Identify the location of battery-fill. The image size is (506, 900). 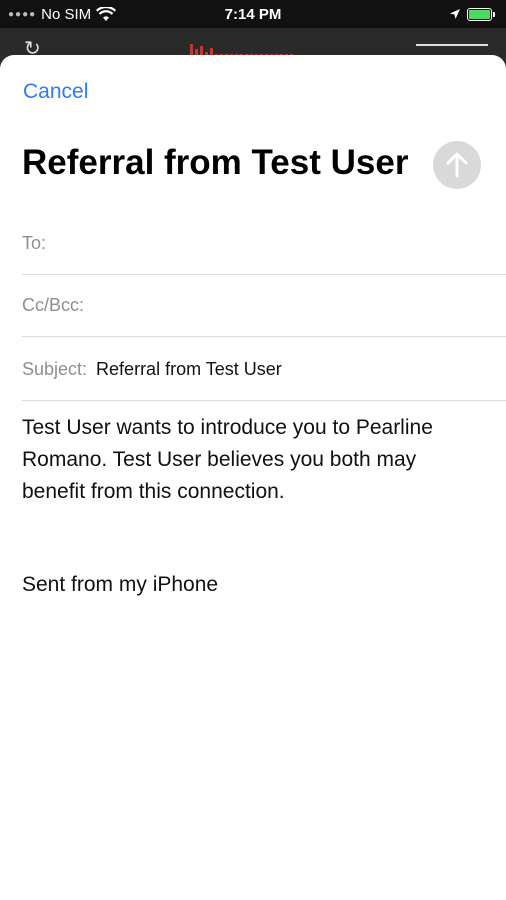
(479, 14).